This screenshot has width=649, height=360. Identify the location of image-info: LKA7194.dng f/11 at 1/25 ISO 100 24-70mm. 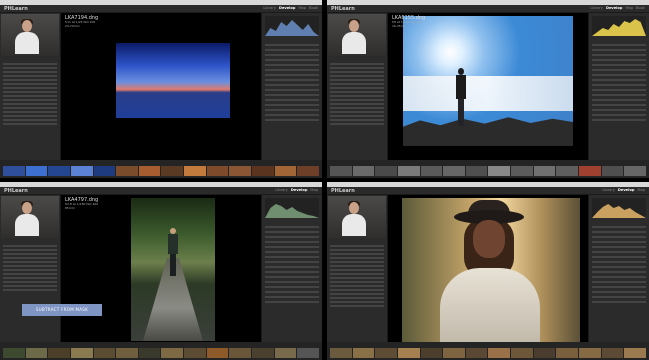
(81, 21).